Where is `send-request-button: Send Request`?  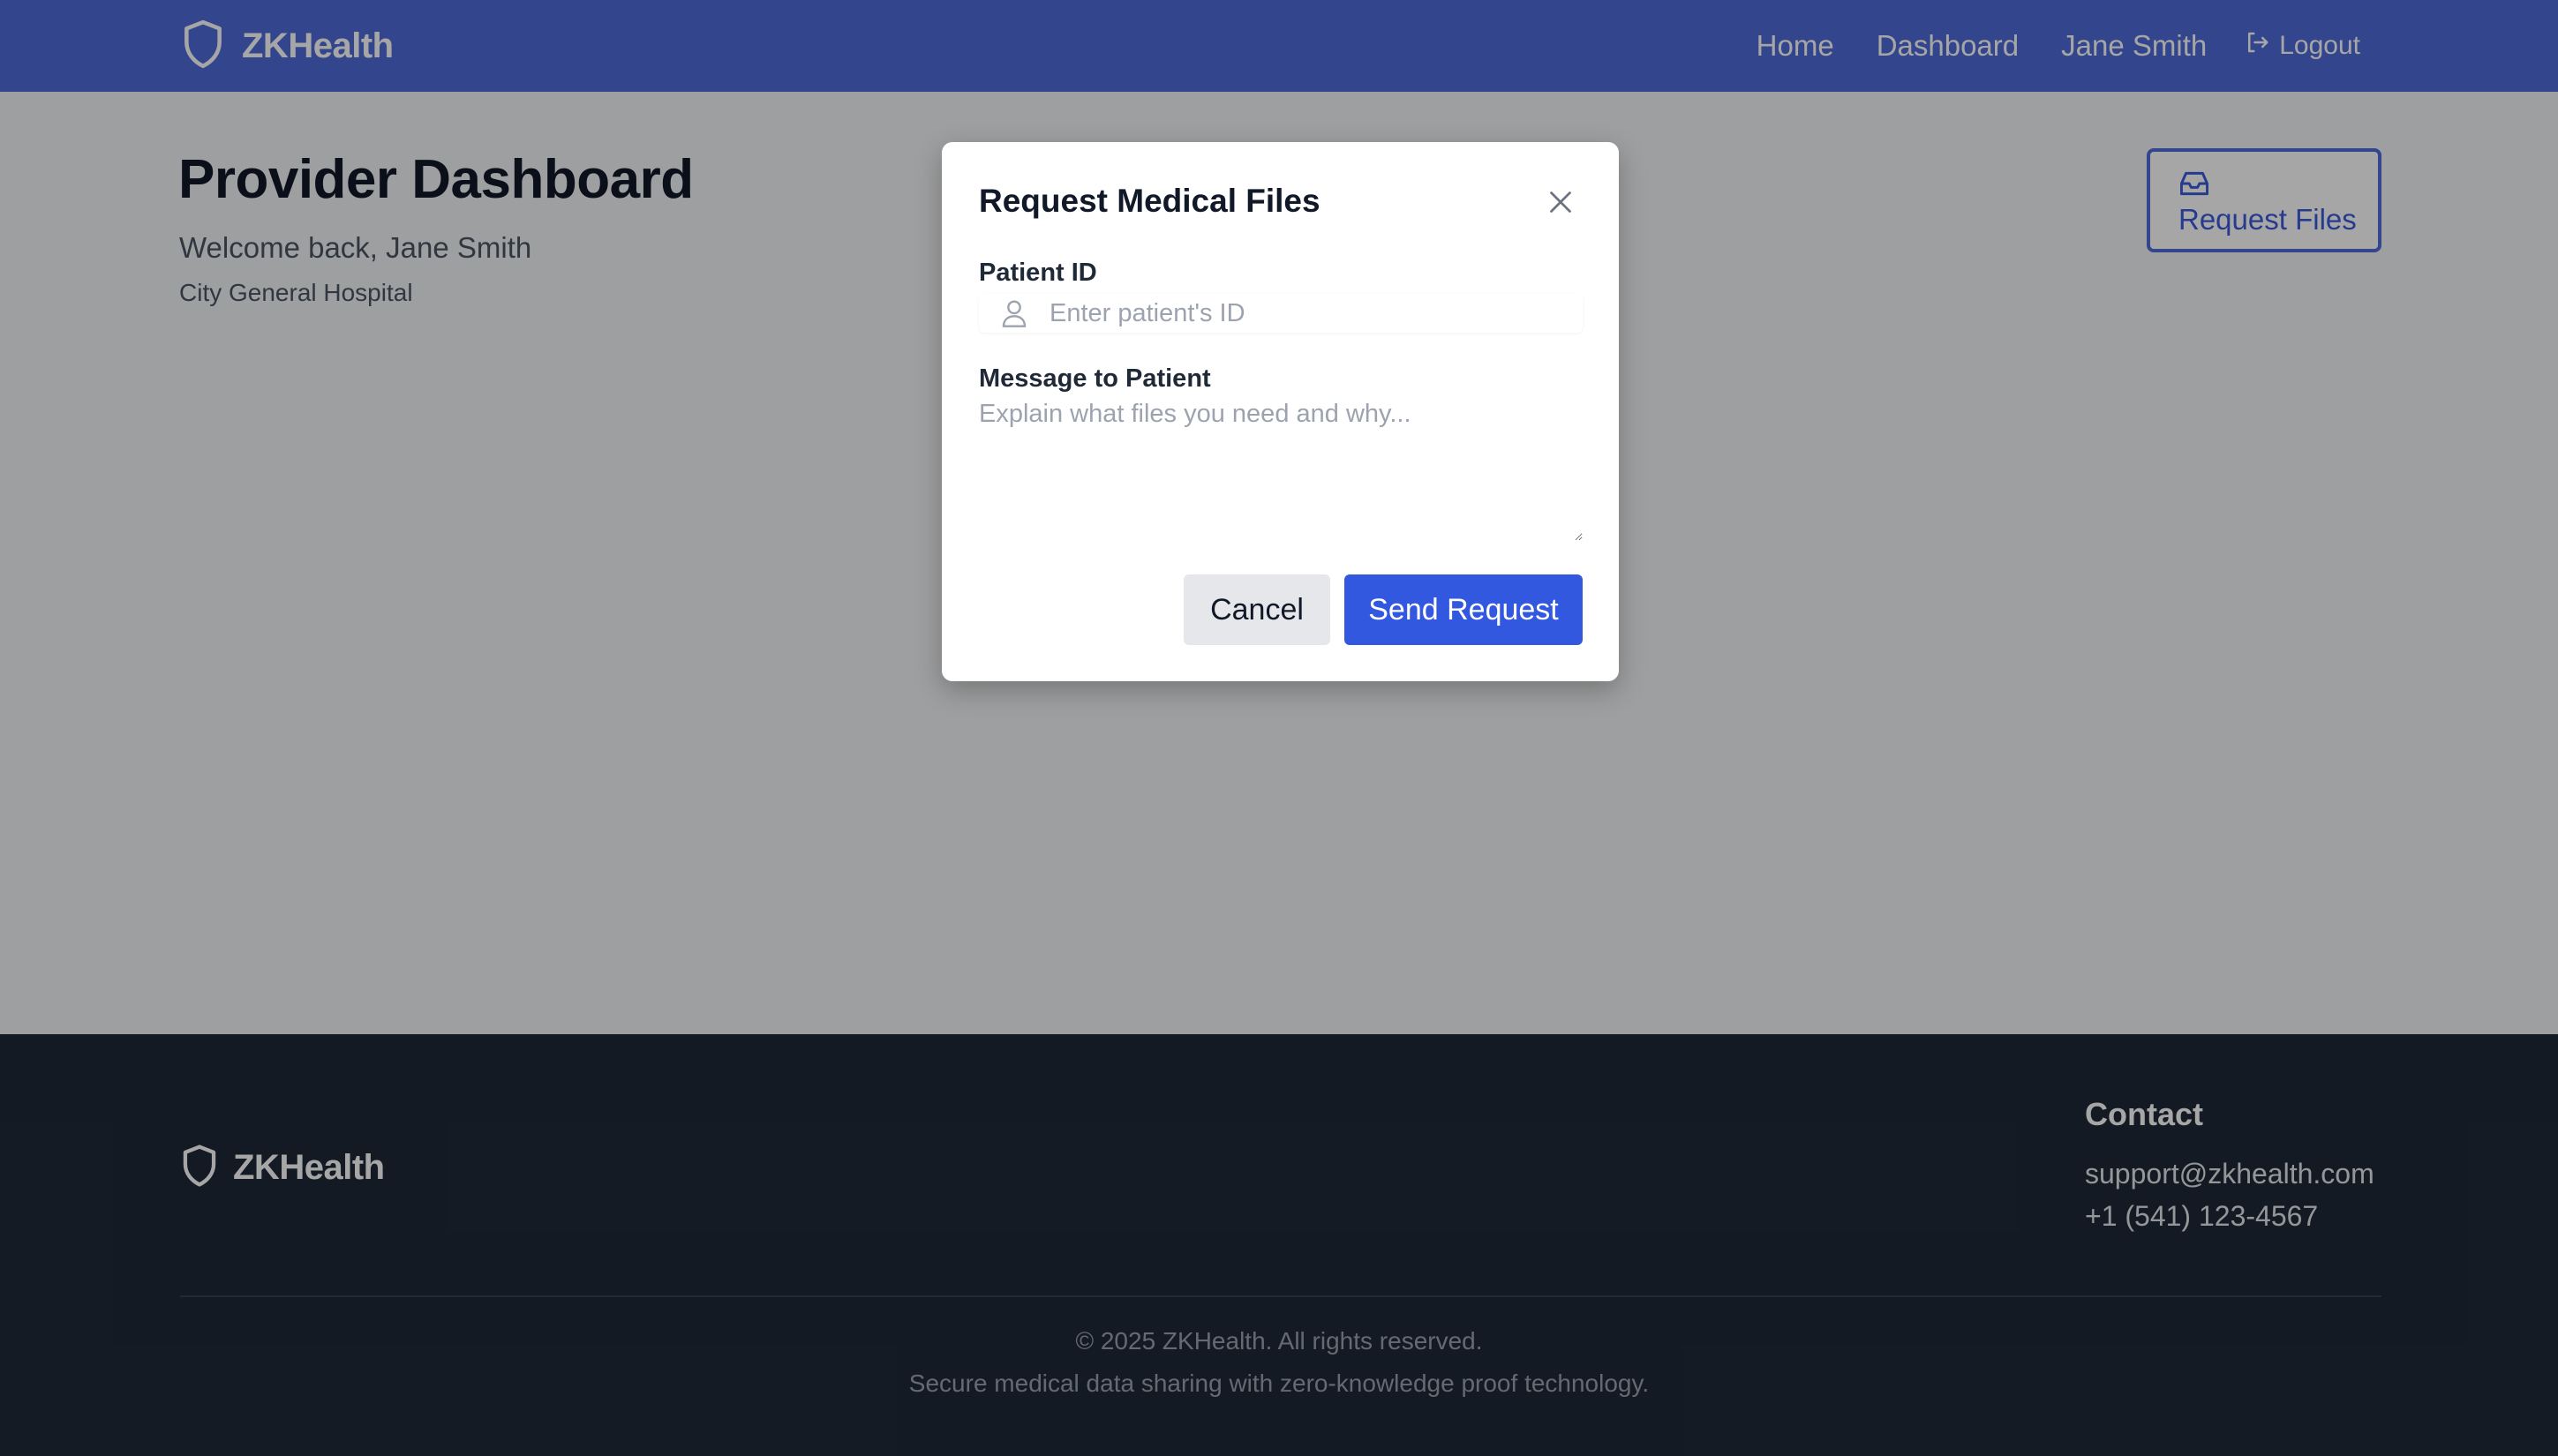 send-request-button: Send Request is located at coordinates (1464, 609).